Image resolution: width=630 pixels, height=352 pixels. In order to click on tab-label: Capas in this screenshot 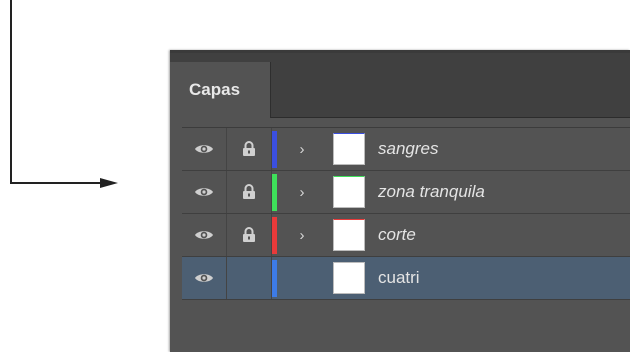, I will do `click(215, 89)`.